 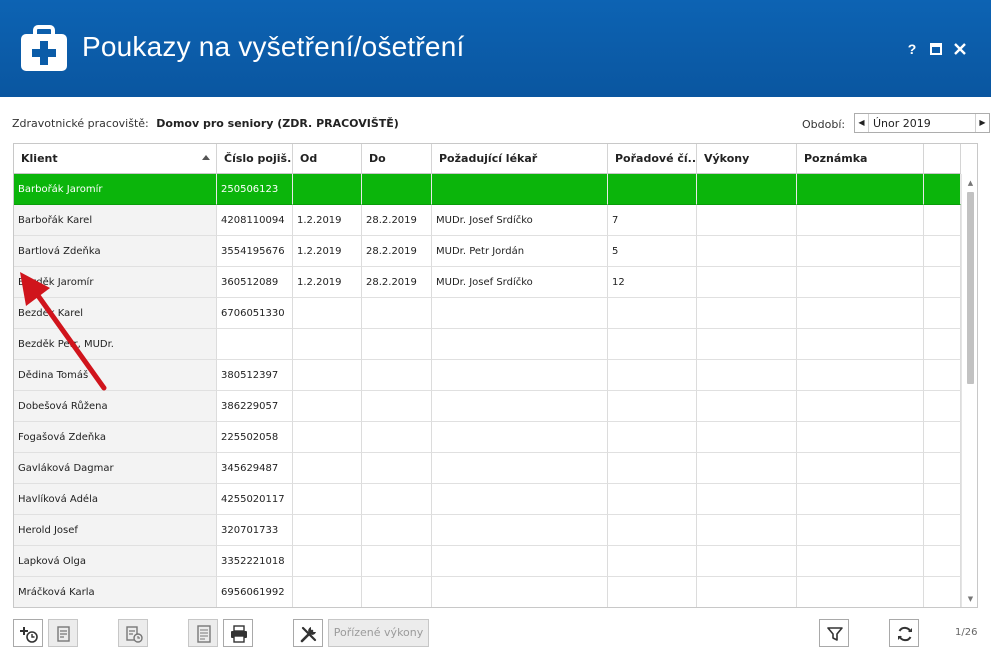 What do you see at coordinates (378, 633) in the screenshot?
I see `obtained-services-button: Pořízené výkony` at bounding box center [378, 633].